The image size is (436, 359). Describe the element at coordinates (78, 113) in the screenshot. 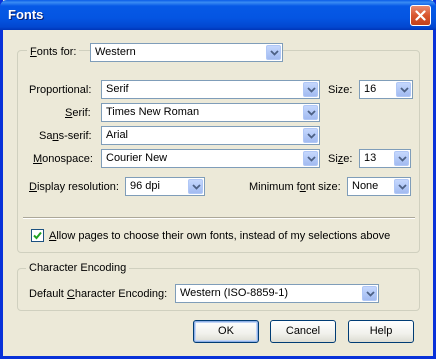

I see `serif-label: Serif:` at that location.